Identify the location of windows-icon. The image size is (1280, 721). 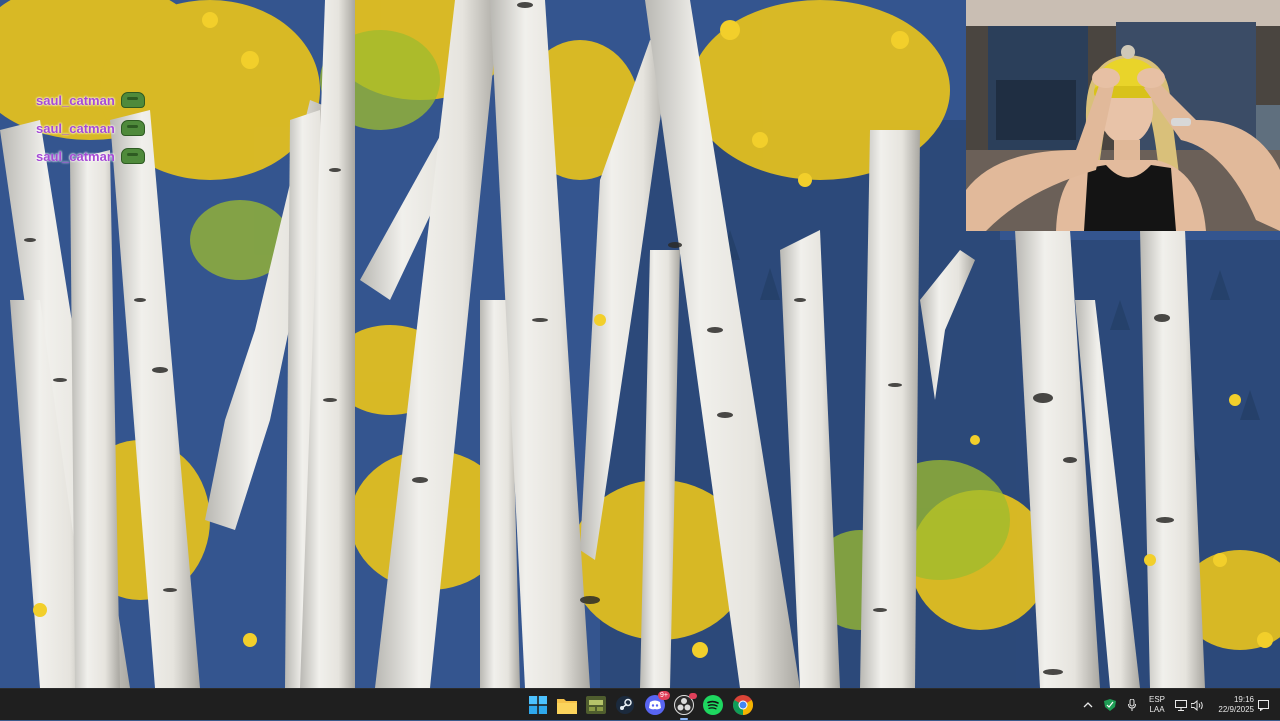
(538, 705).